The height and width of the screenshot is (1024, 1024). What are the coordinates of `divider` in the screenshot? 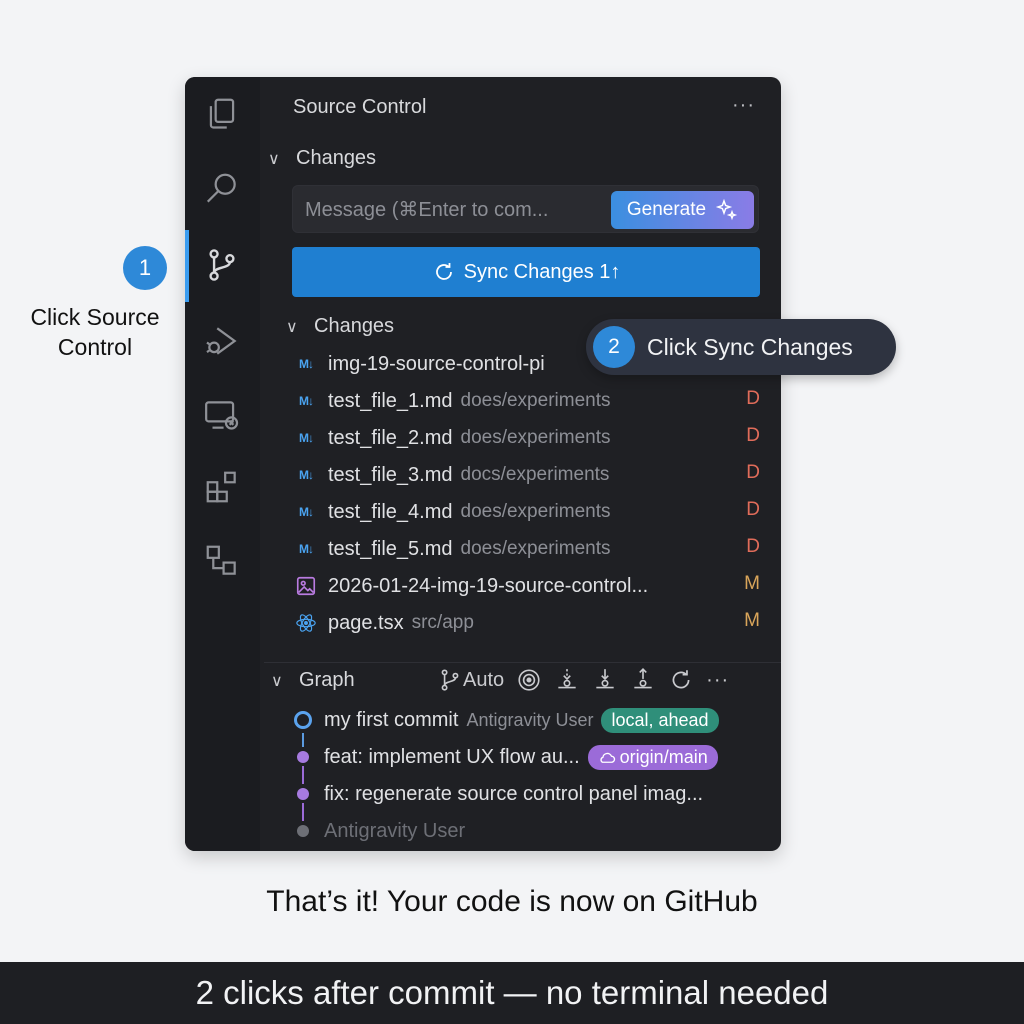 It's located at (522, 662).